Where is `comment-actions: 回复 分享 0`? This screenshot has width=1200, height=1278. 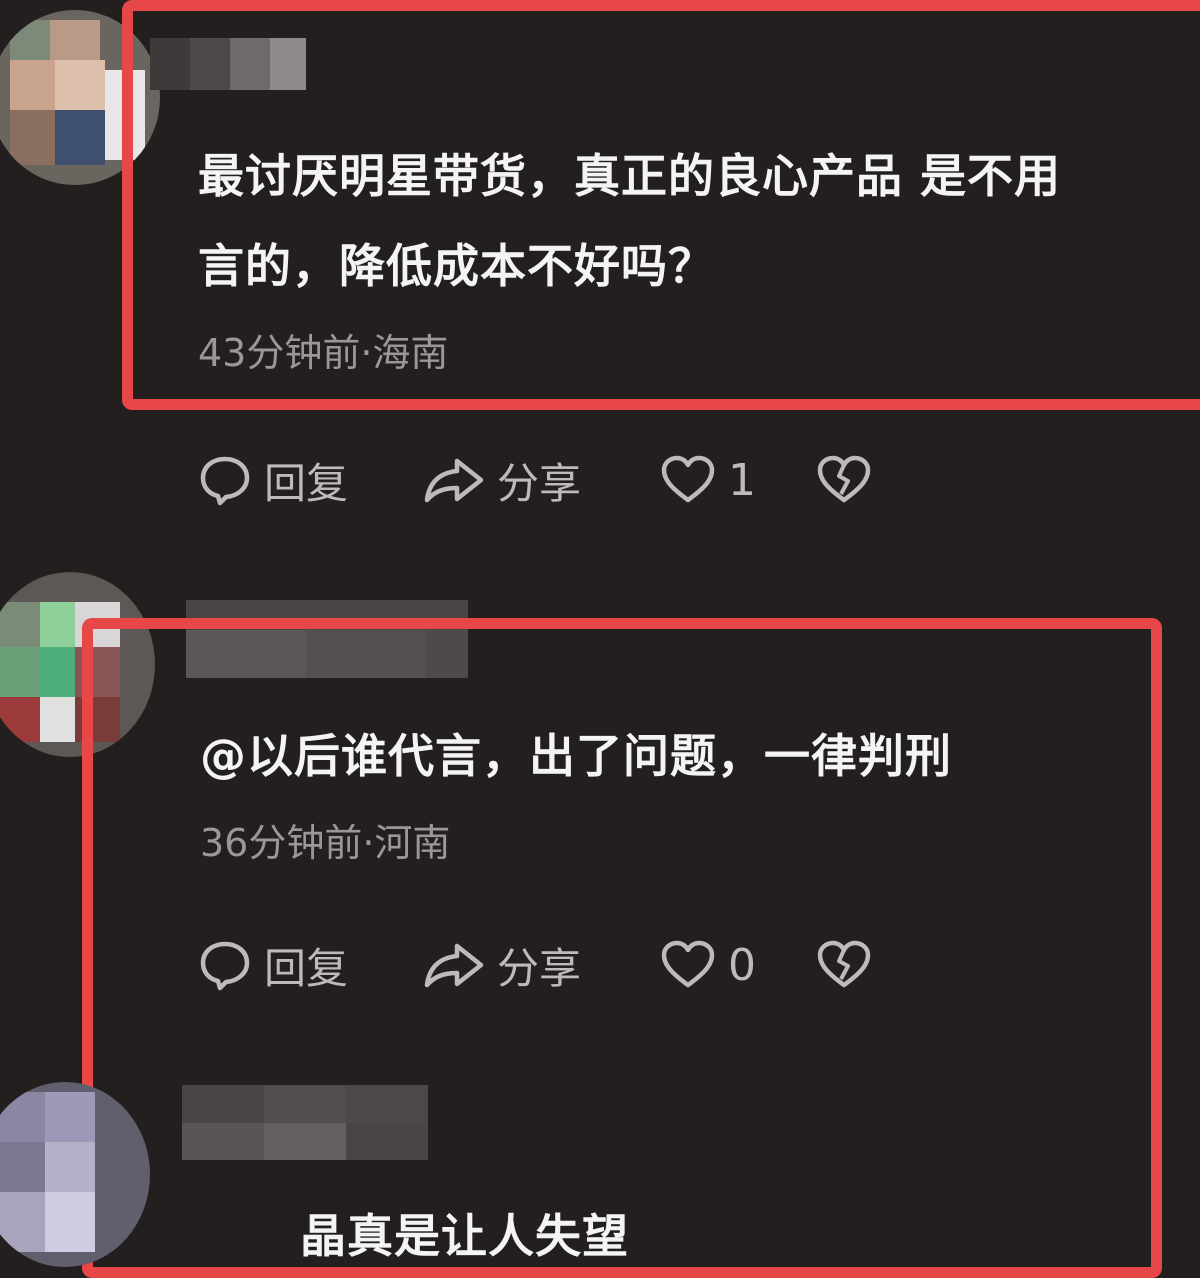 comment-actions: 回复 分享 0 is located at coordinates (548, 965).